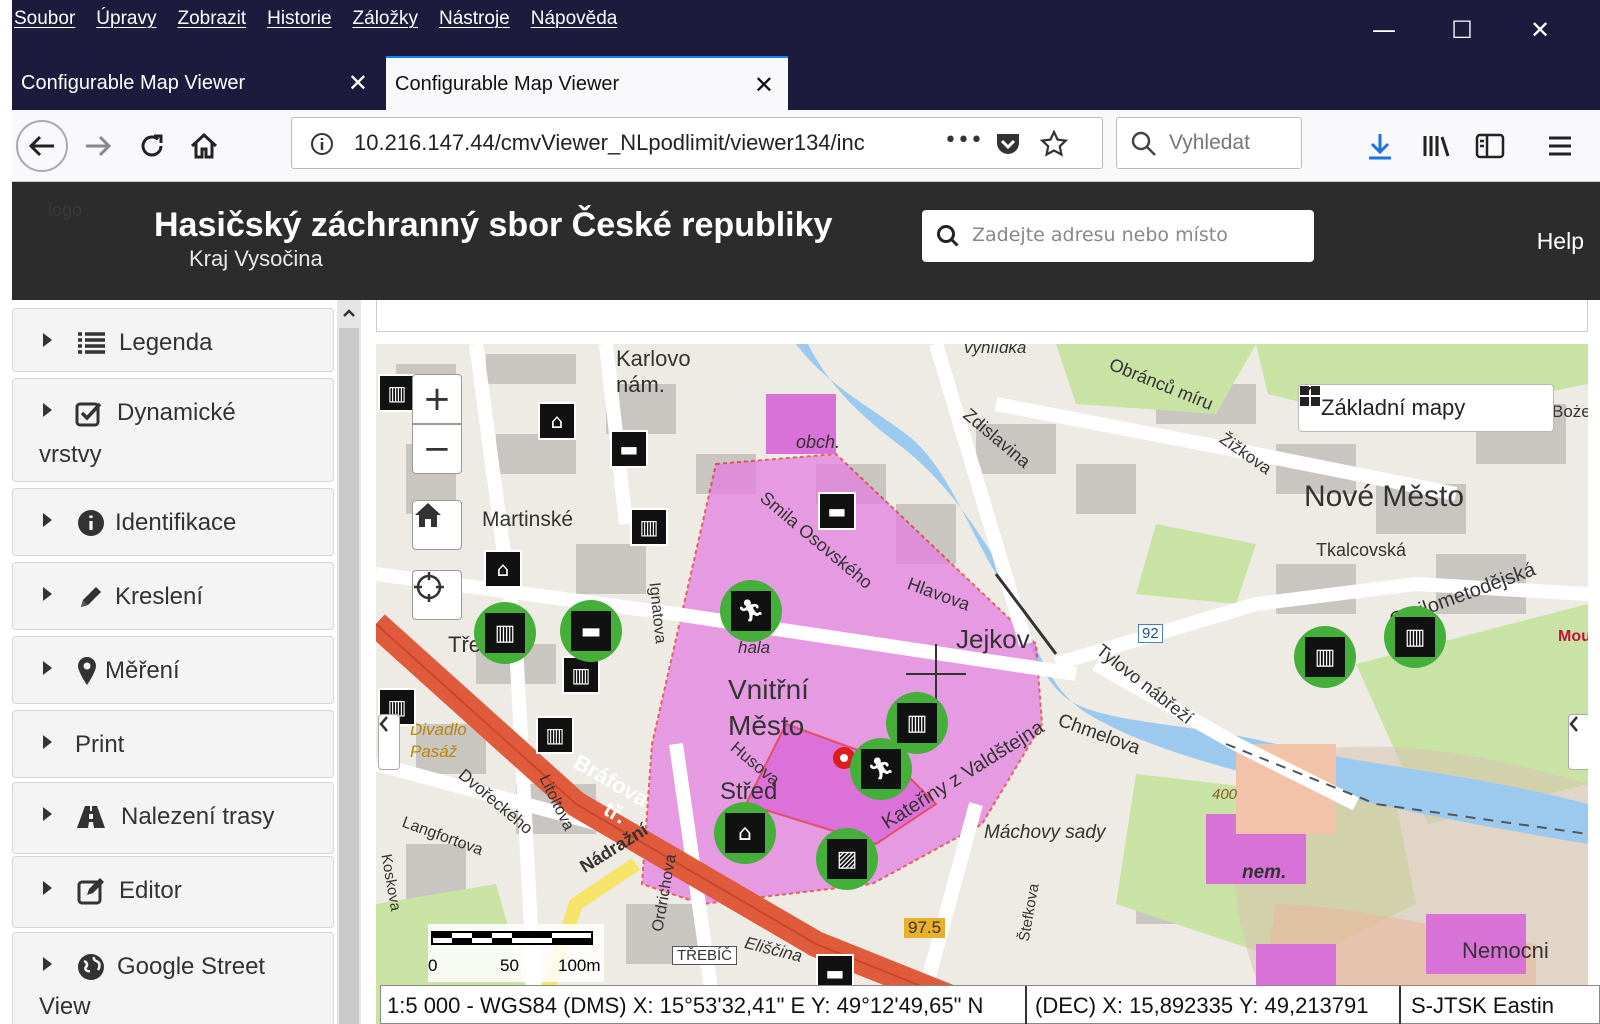  What do you see at coordinates (591, 631) in the screenshot?
I see `green-hotel-poi-icon: ▬` at bounding box center [591, 631].